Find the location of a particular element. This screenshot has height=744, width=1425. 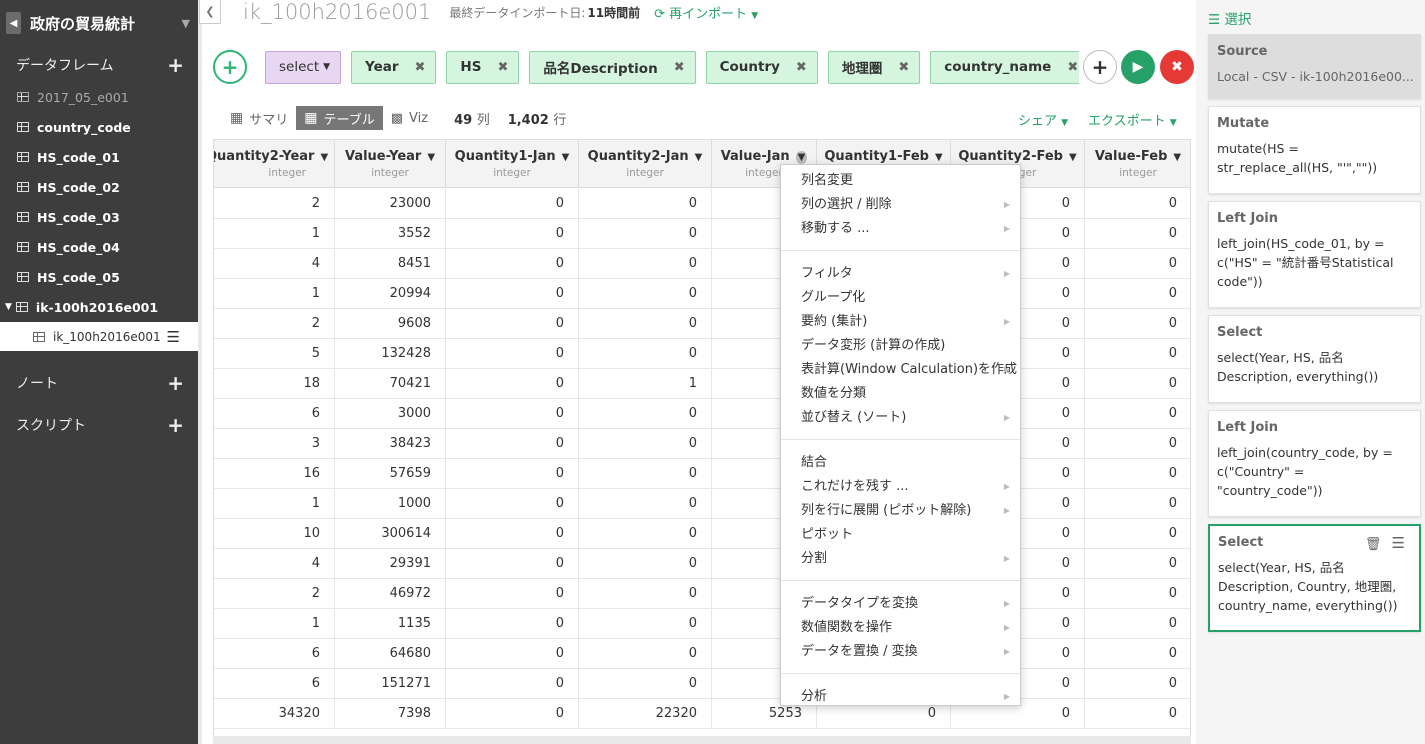

table-cell: 1000 is located at coordinates (390, 504).